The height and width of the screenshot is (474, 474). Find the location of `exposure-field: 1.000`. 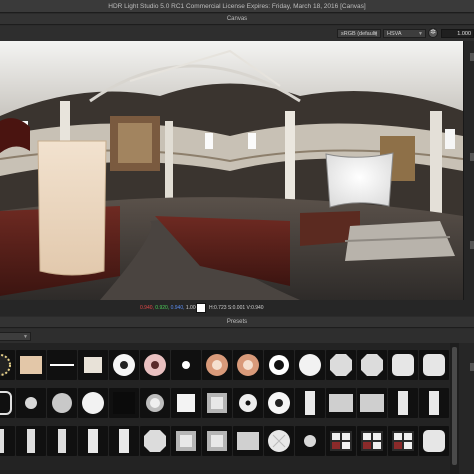

exposure-field: 1.000 is located at coordinates (457, 33).